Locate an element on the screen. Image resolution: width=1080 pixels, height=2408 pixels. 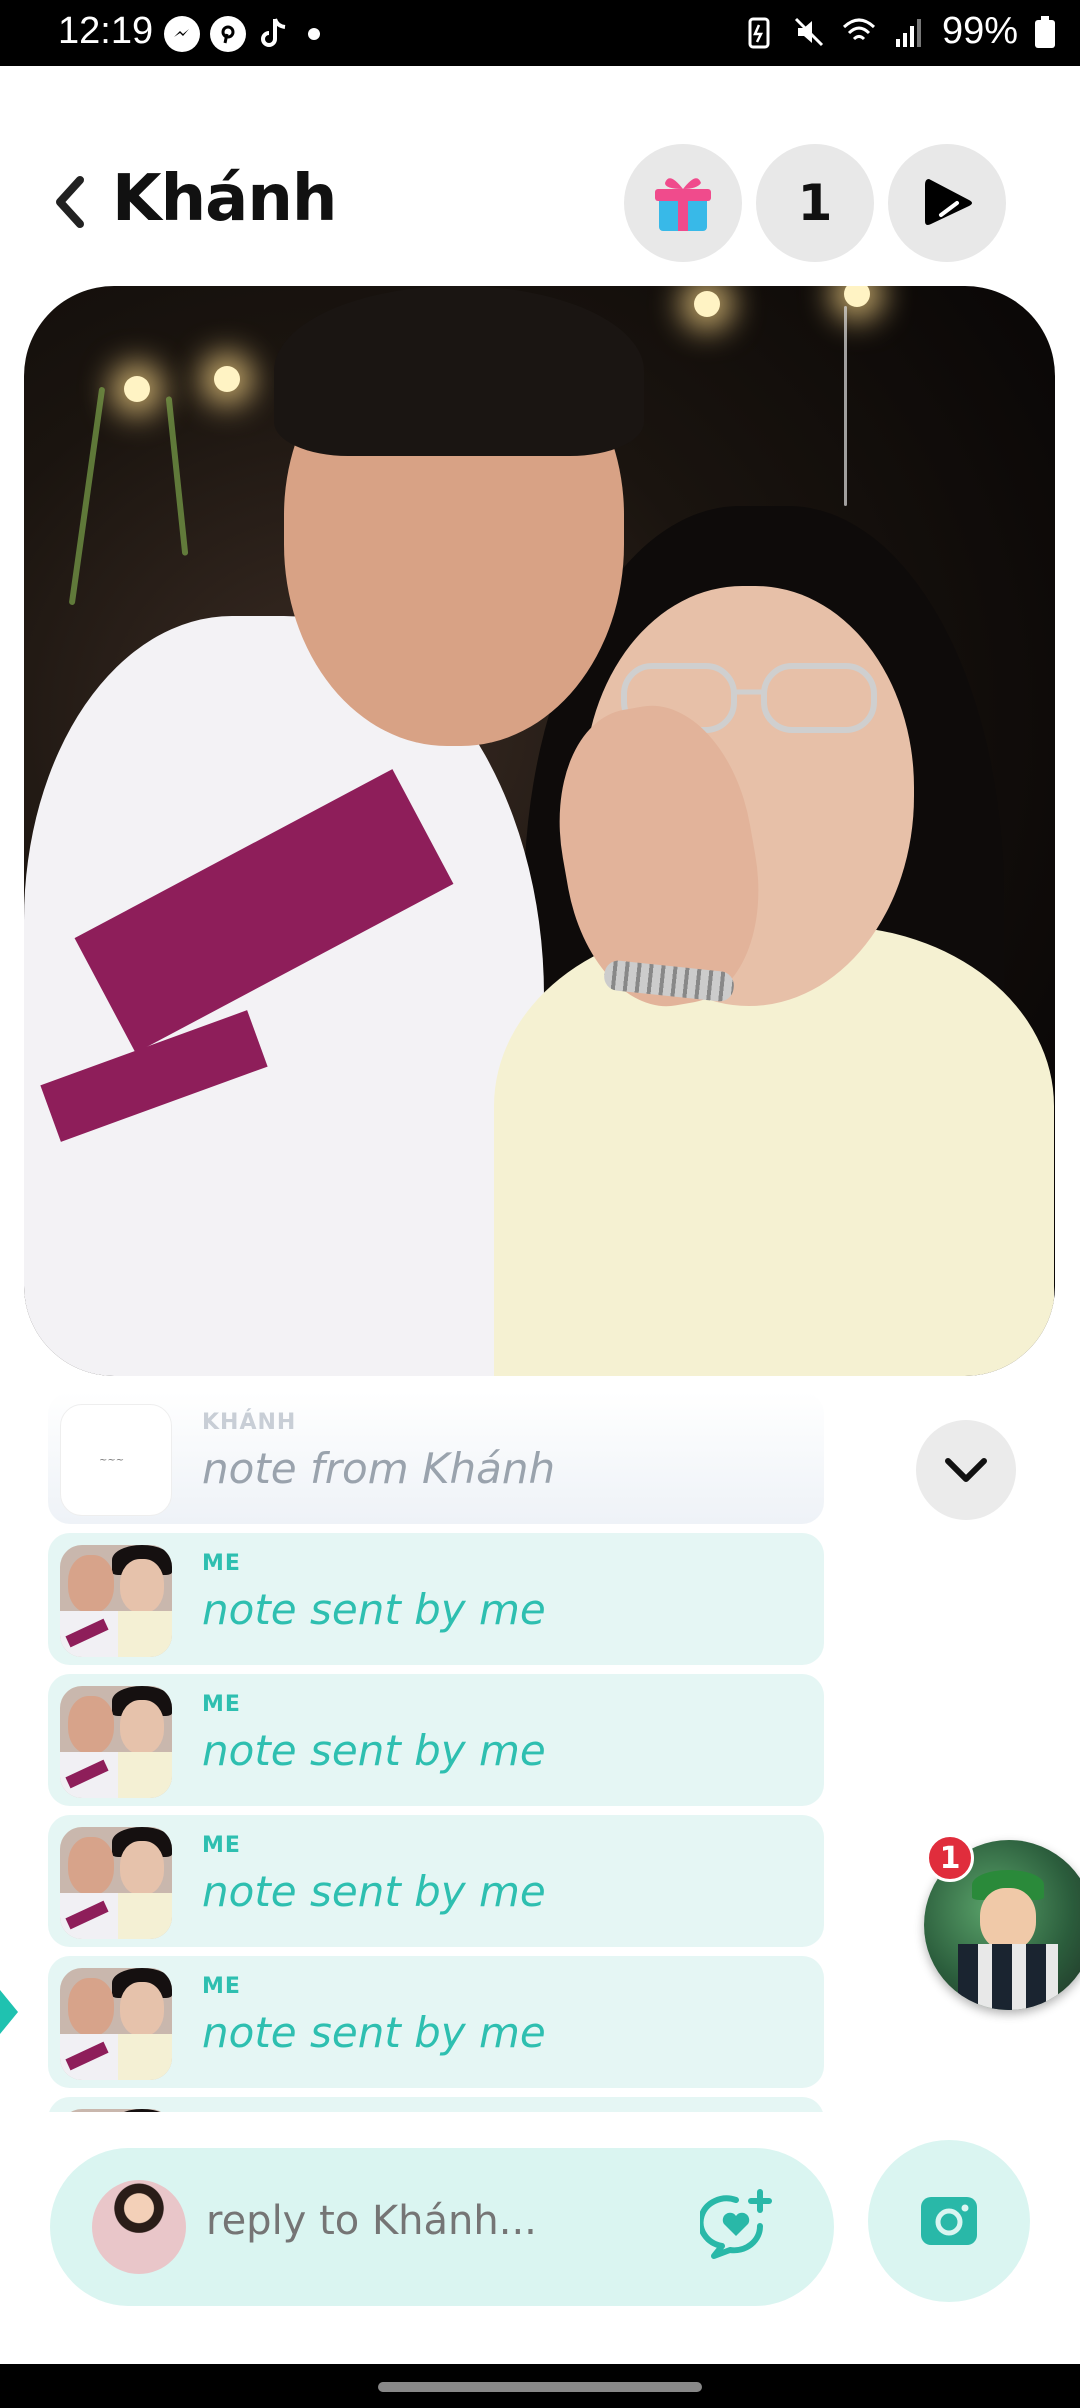
streak-count-button: 1 is located at coordinates (815, 203).